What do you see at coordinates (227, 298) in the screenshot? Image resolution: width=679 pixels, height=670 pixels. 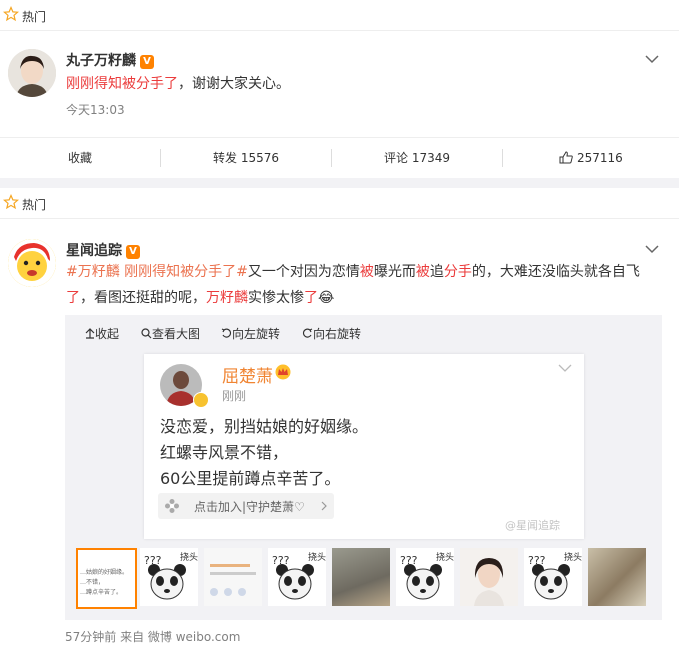 I see `post-segment: 万籽麟` at bounding box center [227, 298].